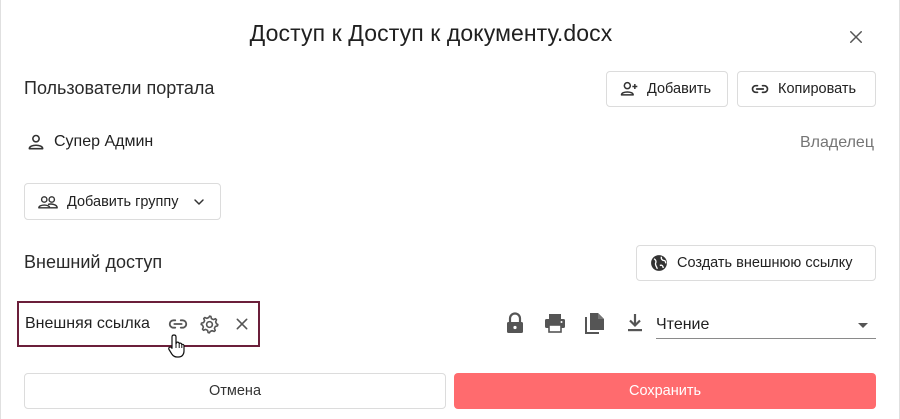 Image resolution: width=900 pixels, height=419 pixels. I want to click on download-icon, so click(635, 323).